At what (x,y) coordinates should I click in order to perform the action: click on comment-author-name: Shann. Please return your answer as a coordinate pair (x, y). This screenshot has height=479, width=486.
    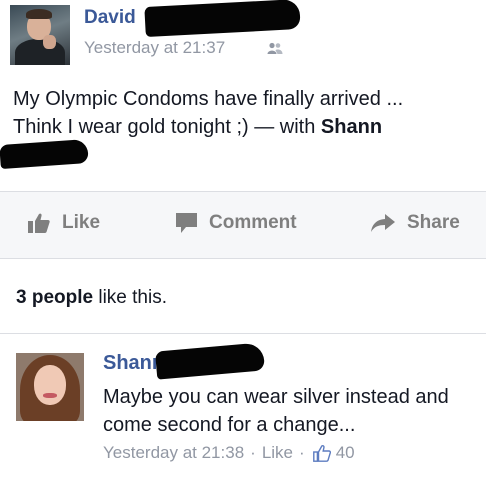
    Looking at the image, I should click on (133, 363).